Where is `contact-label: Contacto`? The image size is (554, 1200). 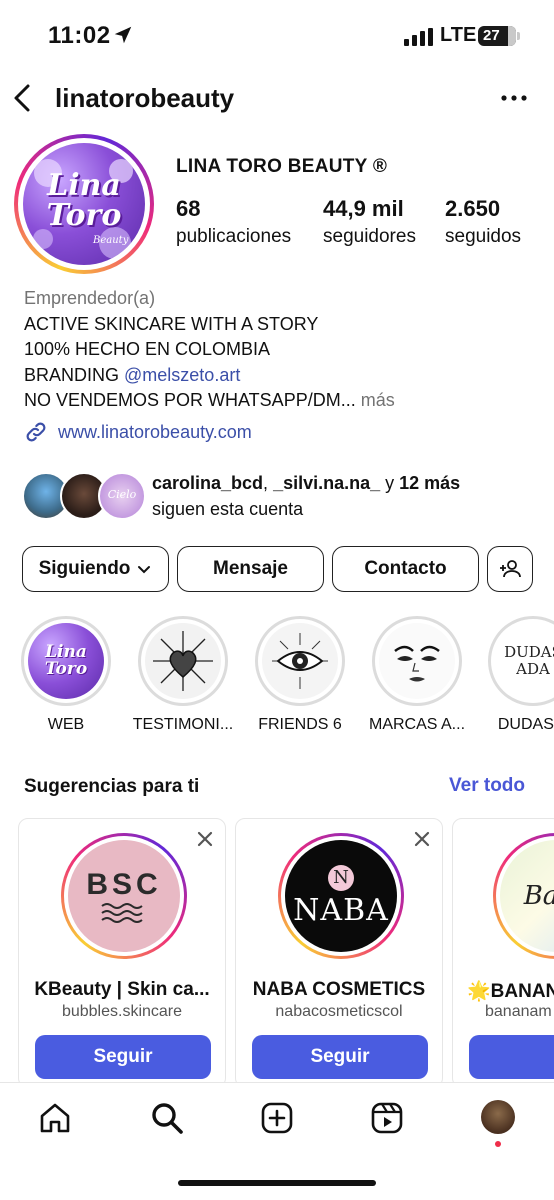 contact-label: Contacto is located at coordinates (405, 568).